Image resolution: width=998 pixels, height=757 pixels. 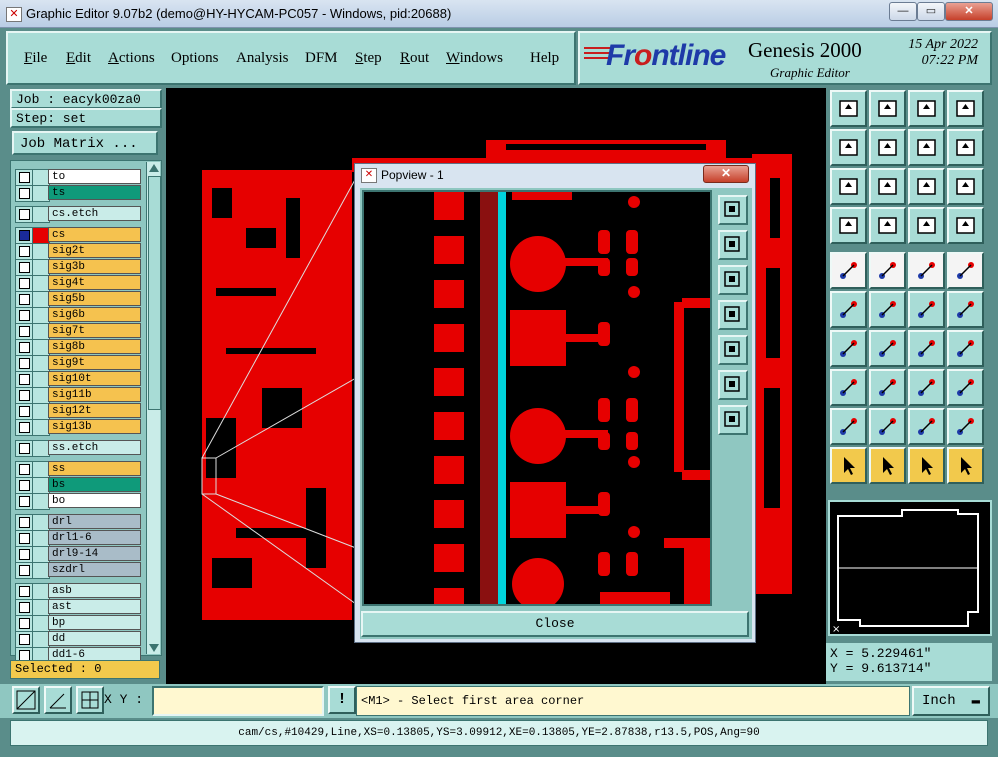 What do you see at coordinates (94, 521) in the screenshot?
I see `layer-name: drl` at bounding box center [94, 521].